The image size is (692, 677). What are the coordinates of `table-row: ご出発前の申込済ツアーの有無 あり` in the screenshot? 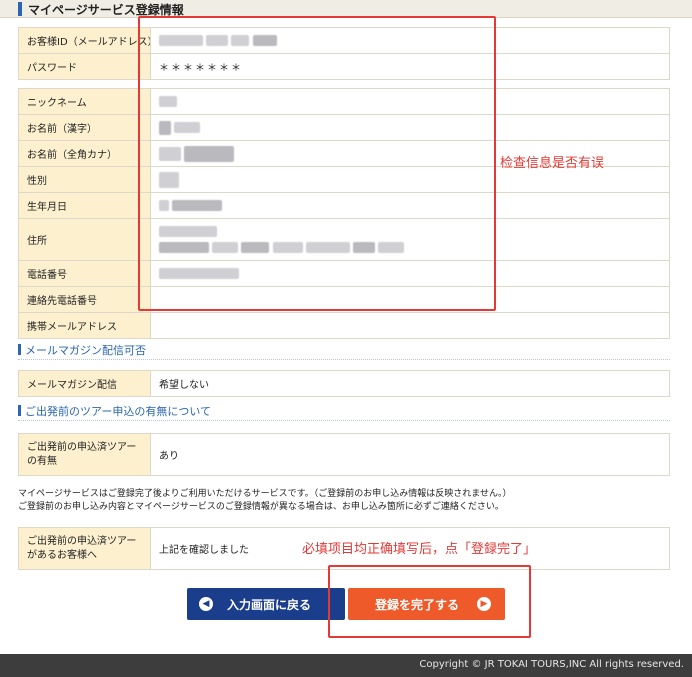 It's located at (344, 454).